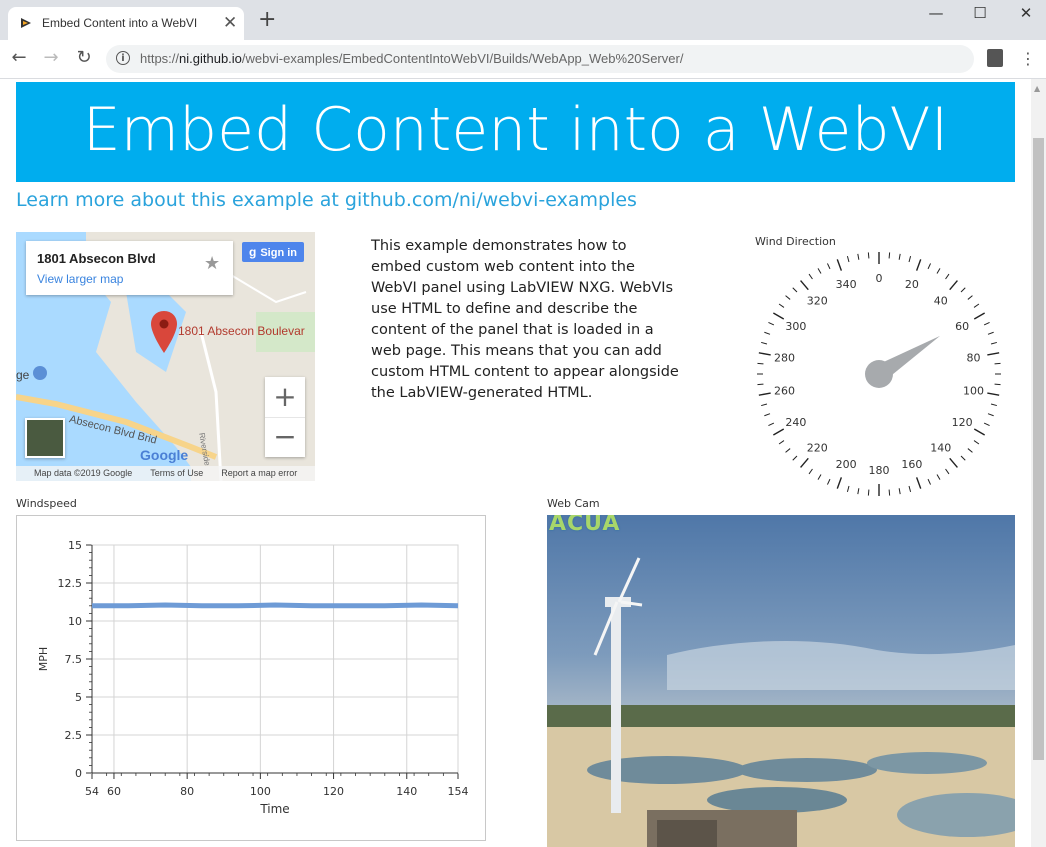  Describe the element at coordinates (75, 545) in the screenshot. I see `chart-y-tick-label: 15` at that location.